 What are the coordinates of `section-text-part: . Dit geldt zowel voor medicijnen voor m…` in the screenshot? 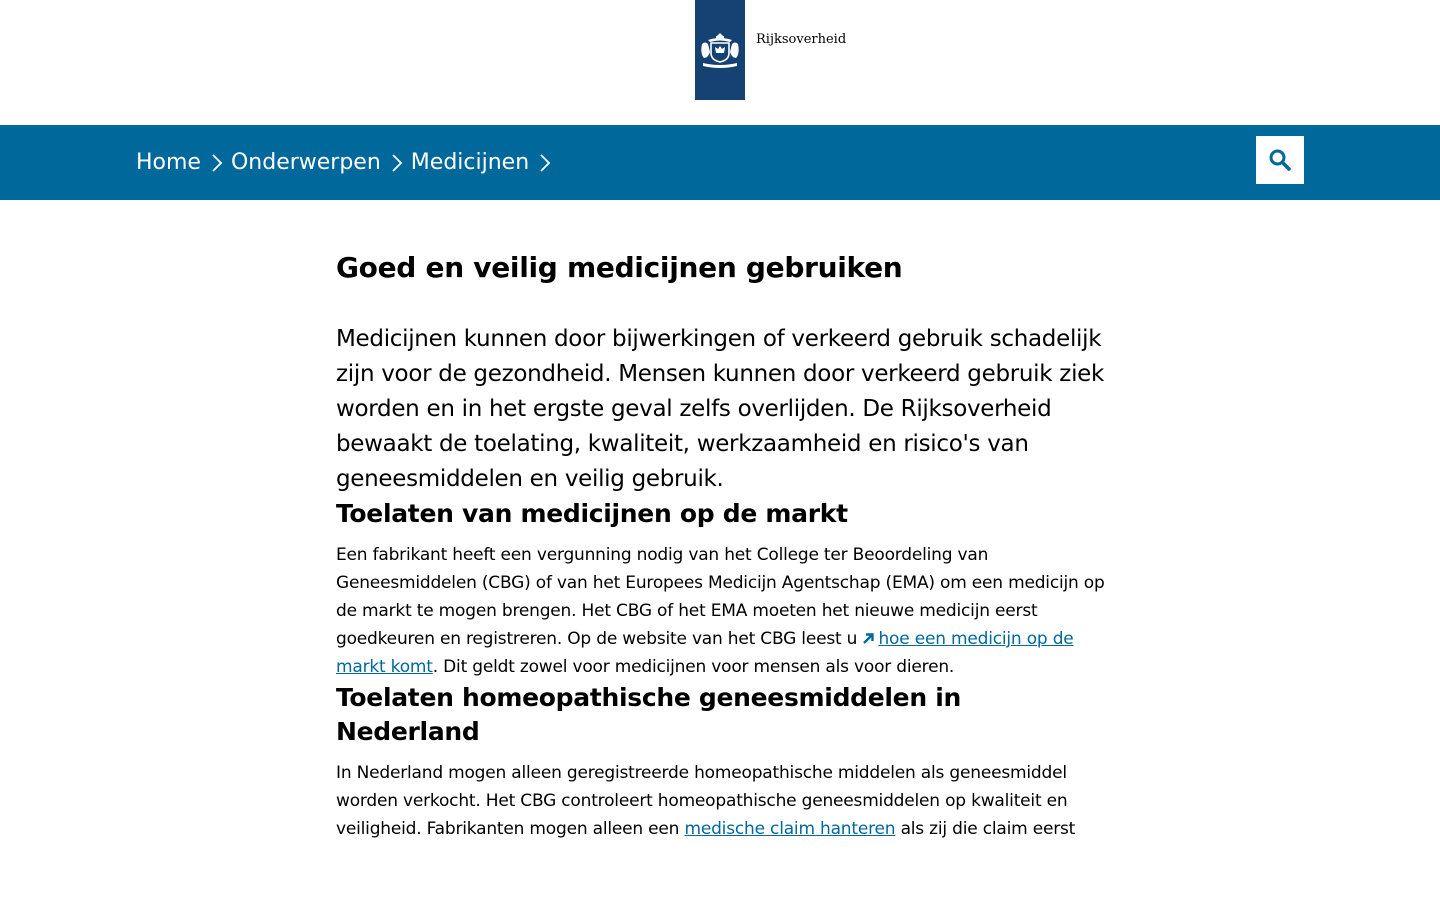 It's located at (693, 667).